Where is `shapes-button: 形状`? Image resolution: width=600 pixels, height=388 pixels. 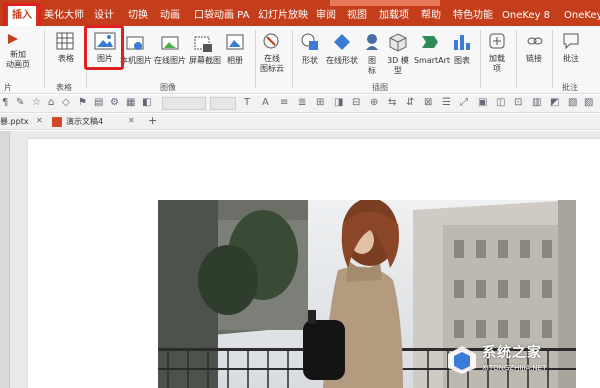 shapes-button: 形状 is located at coordinates (310, 61).